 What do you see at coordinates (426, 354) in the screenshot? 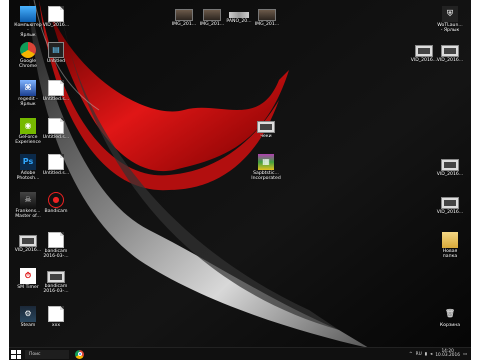
I see `network-icon: ▮` at bounding box center [426, 354].